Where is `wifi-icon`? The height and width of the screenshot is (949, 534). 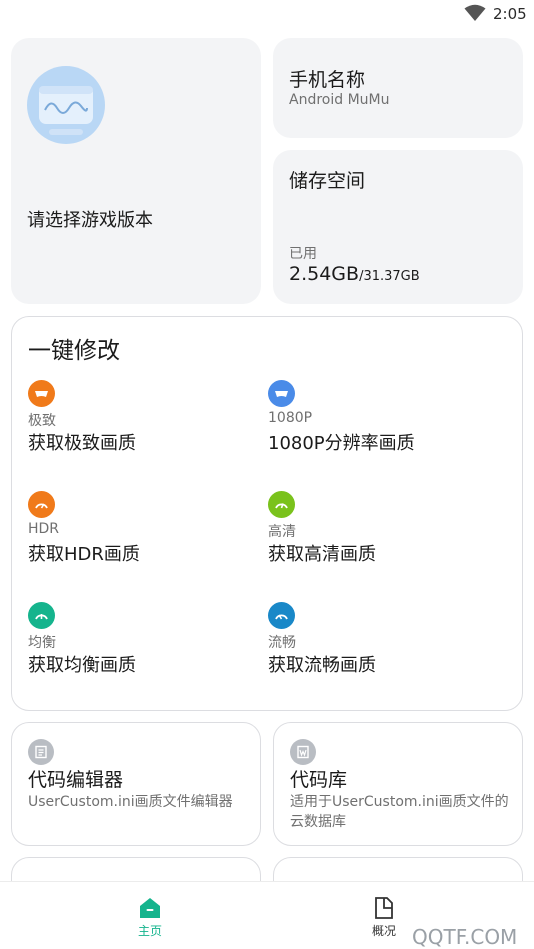 wifi-icon is located at coordinates (475, 12).